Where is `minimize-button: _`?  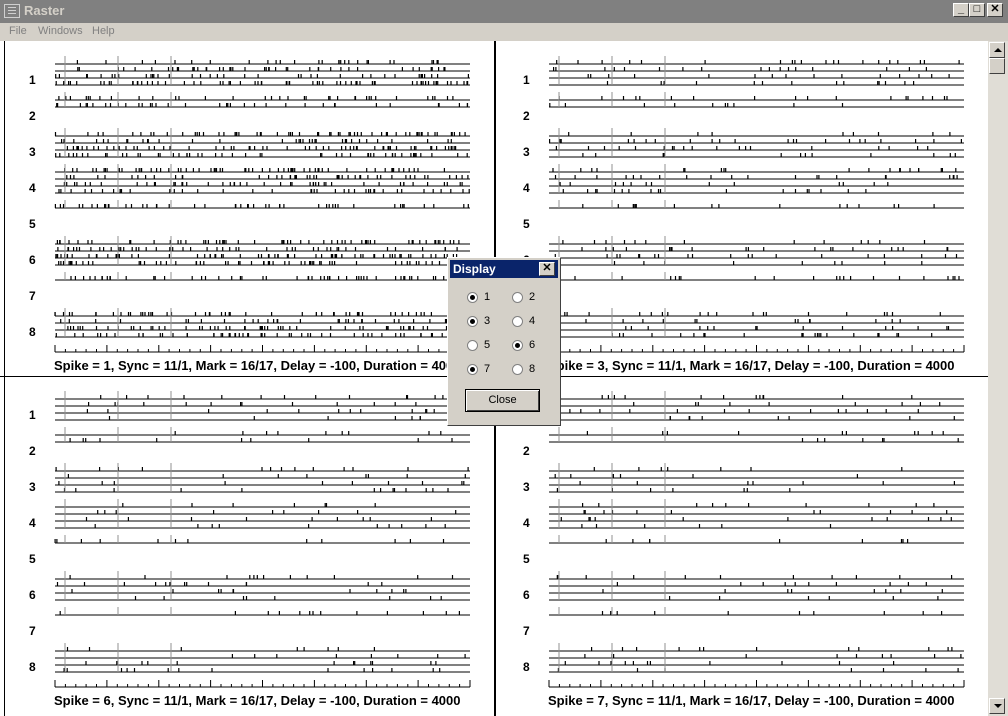 minimize-button: _ is located at coordinates (961, 10).